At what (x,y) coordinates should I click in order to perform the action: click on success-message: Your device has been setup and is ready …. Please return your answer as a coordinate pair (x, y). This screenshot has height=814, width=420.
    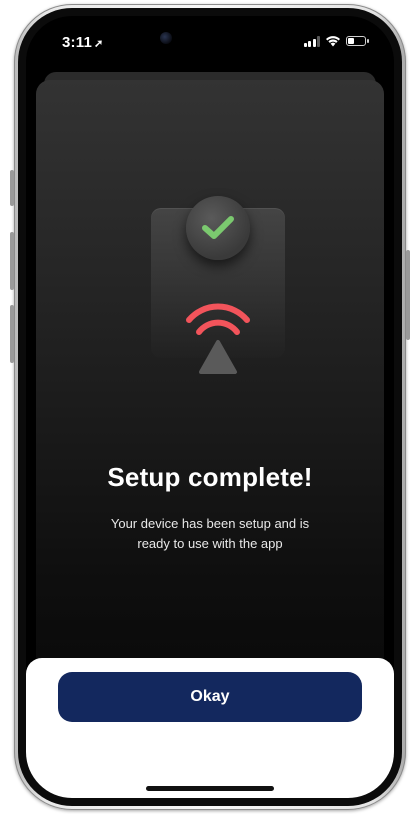
    Looking at the image, I should click on (210, 533).